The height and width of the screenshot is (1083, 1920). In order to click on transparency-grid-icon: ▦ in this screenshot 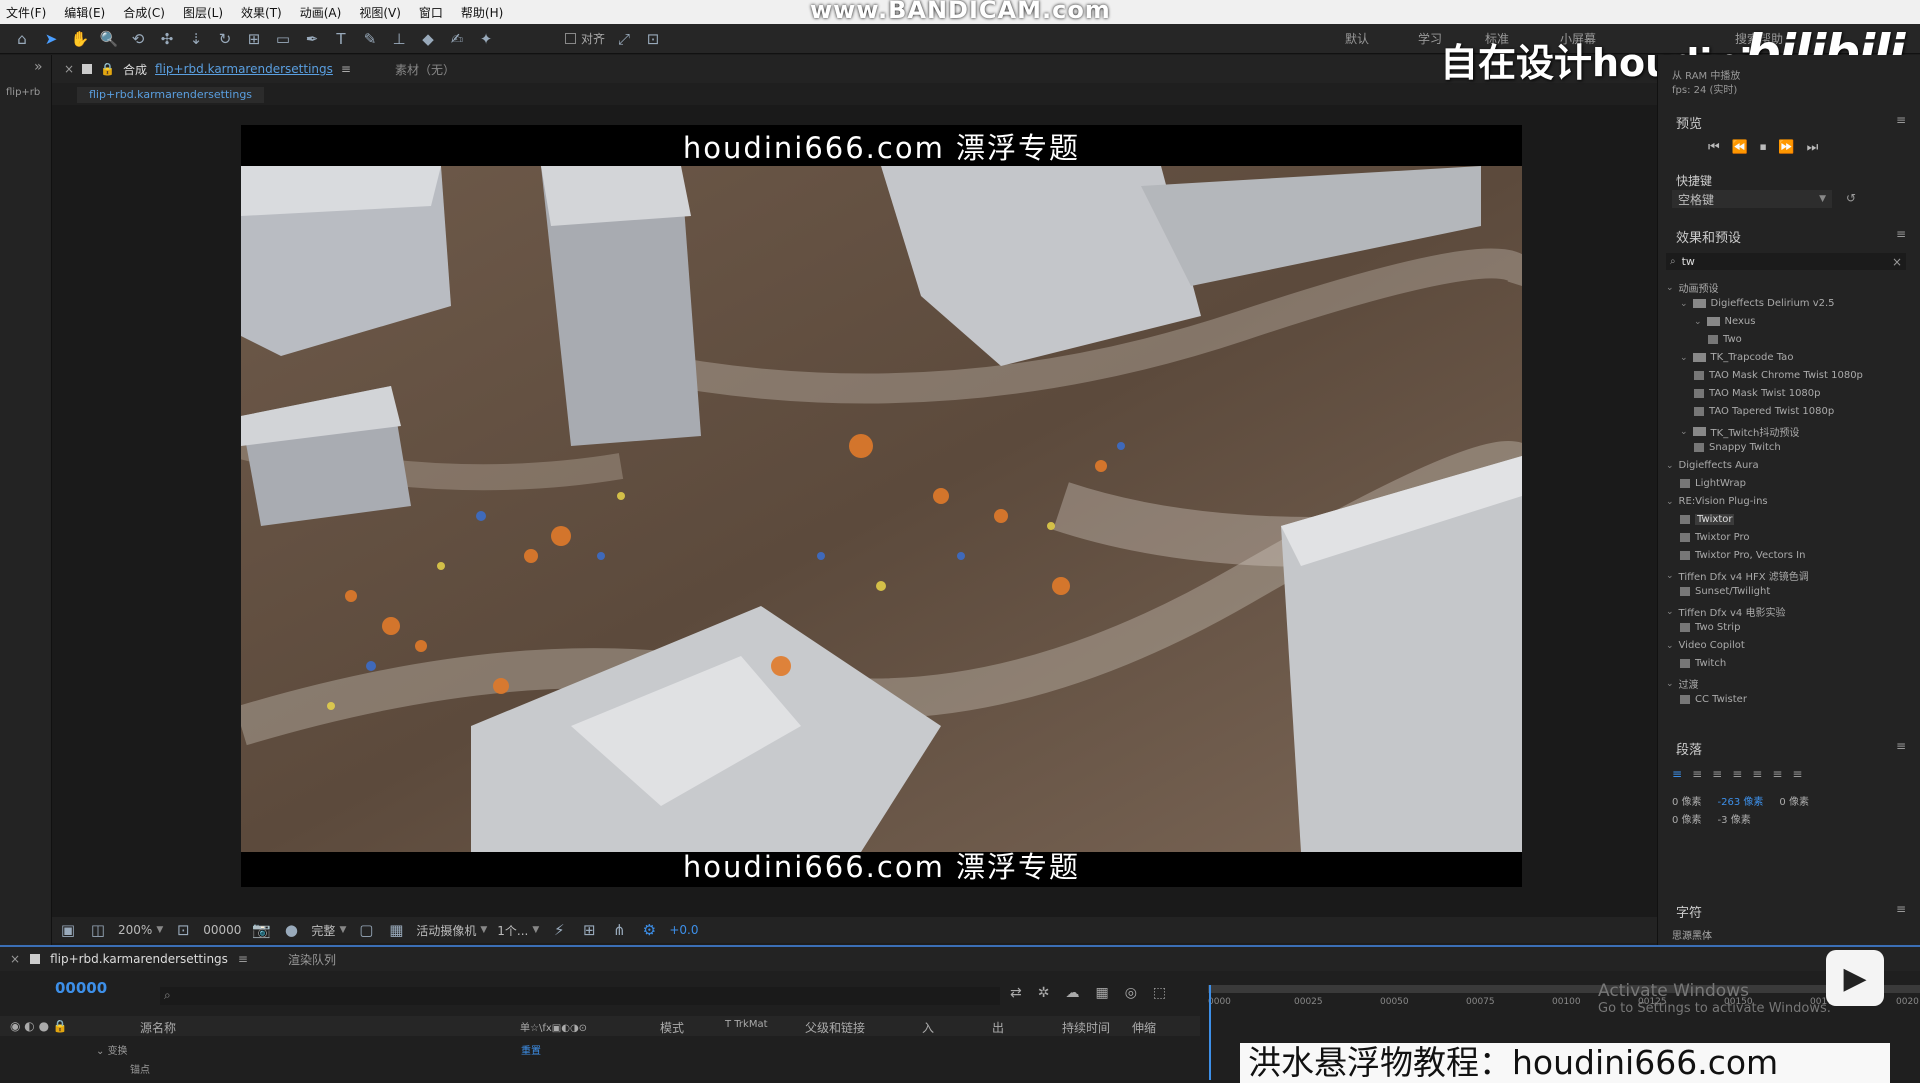, I will do `click(396, 930)`.